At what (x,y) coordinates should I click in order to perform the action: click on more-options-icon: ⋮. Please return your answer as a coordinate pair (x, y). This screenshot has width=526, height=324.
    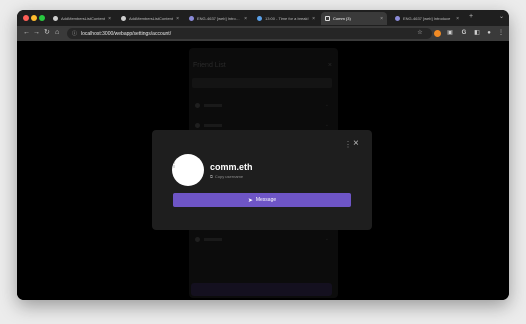
    Looking at the image, I should click on (348, 145).